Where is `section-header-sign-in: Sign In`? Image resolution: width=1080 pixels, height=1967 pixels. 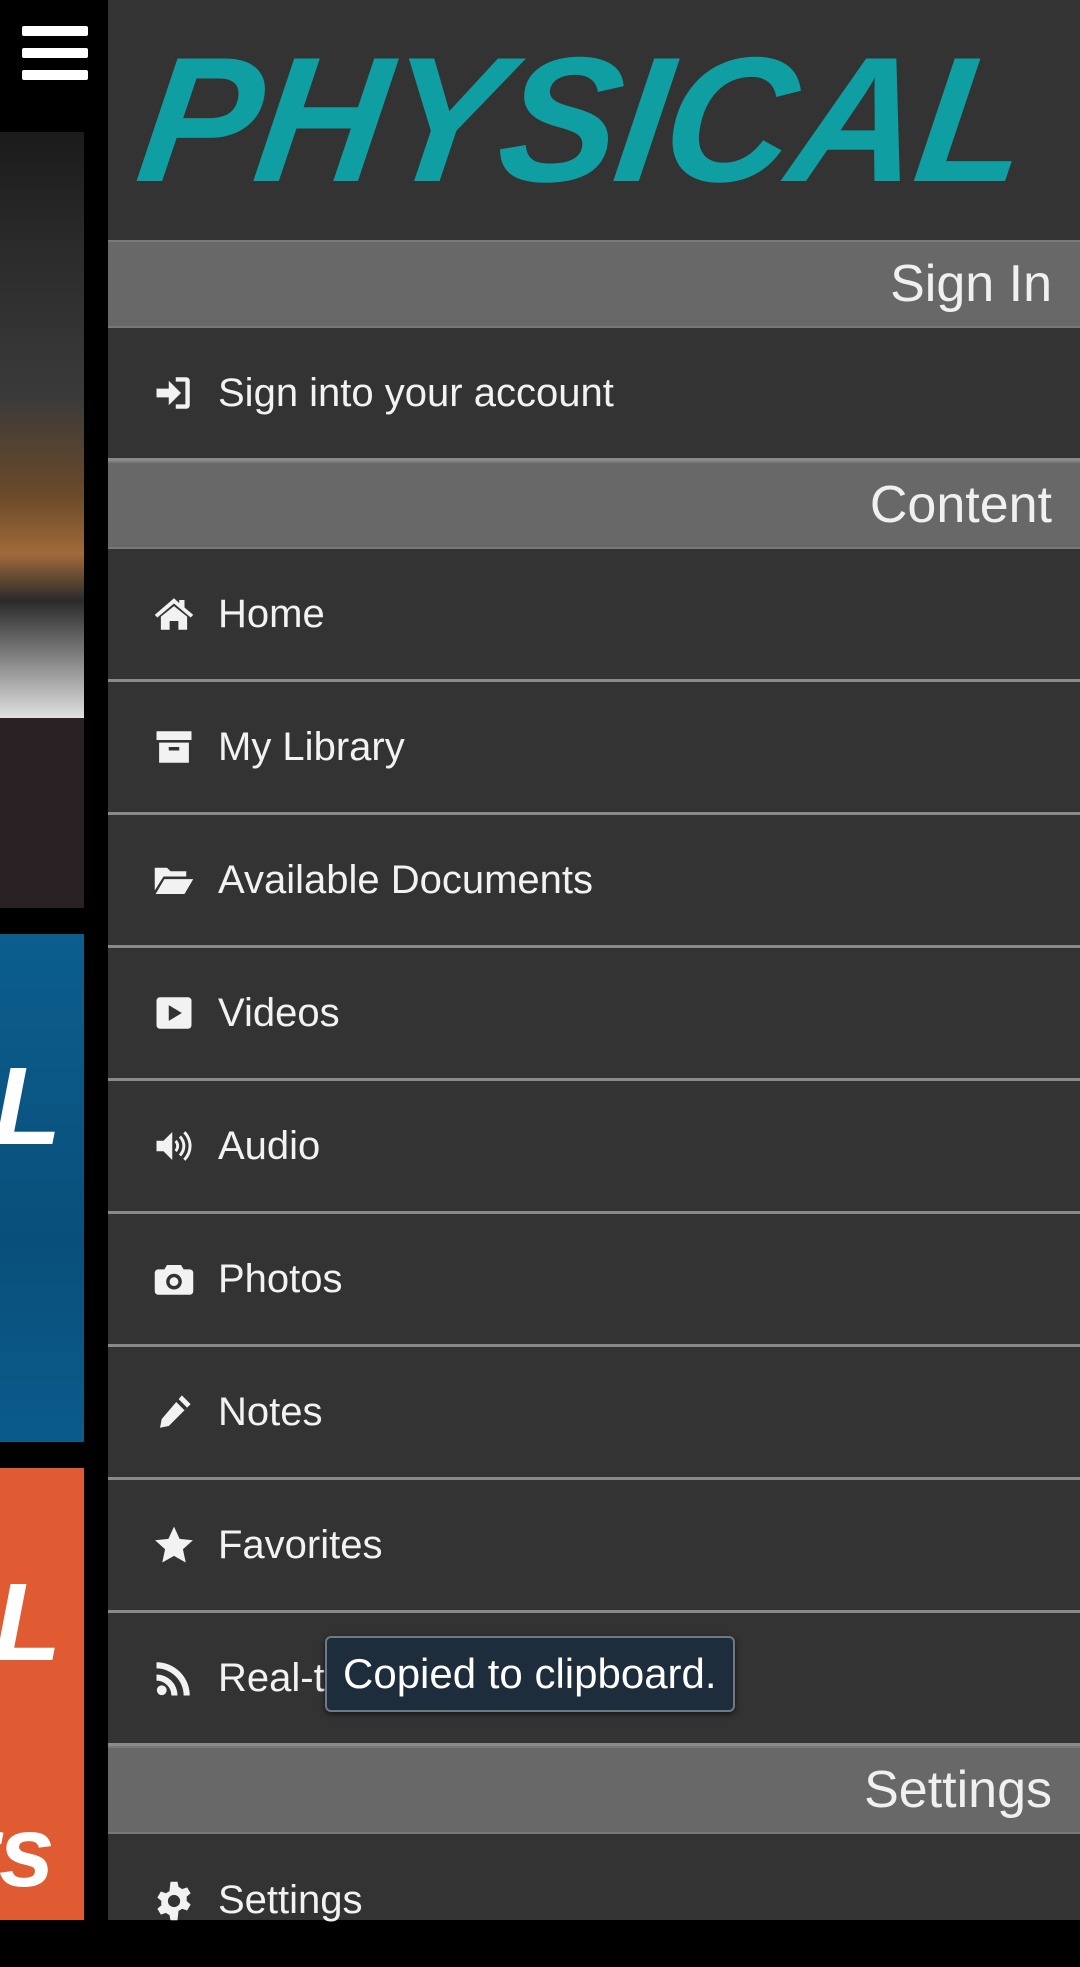
section-header-sign-in: Sign In is located at coordinates (594, 284).